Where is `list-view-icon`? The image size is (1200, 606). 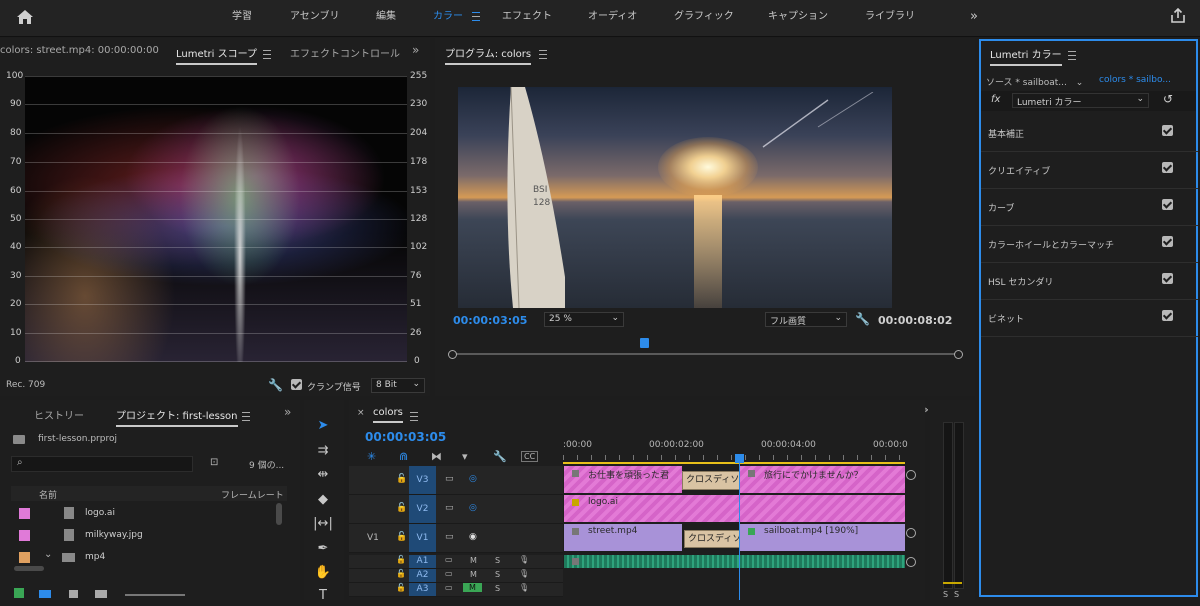 list-view-icon is located at coordinates (45, 594).